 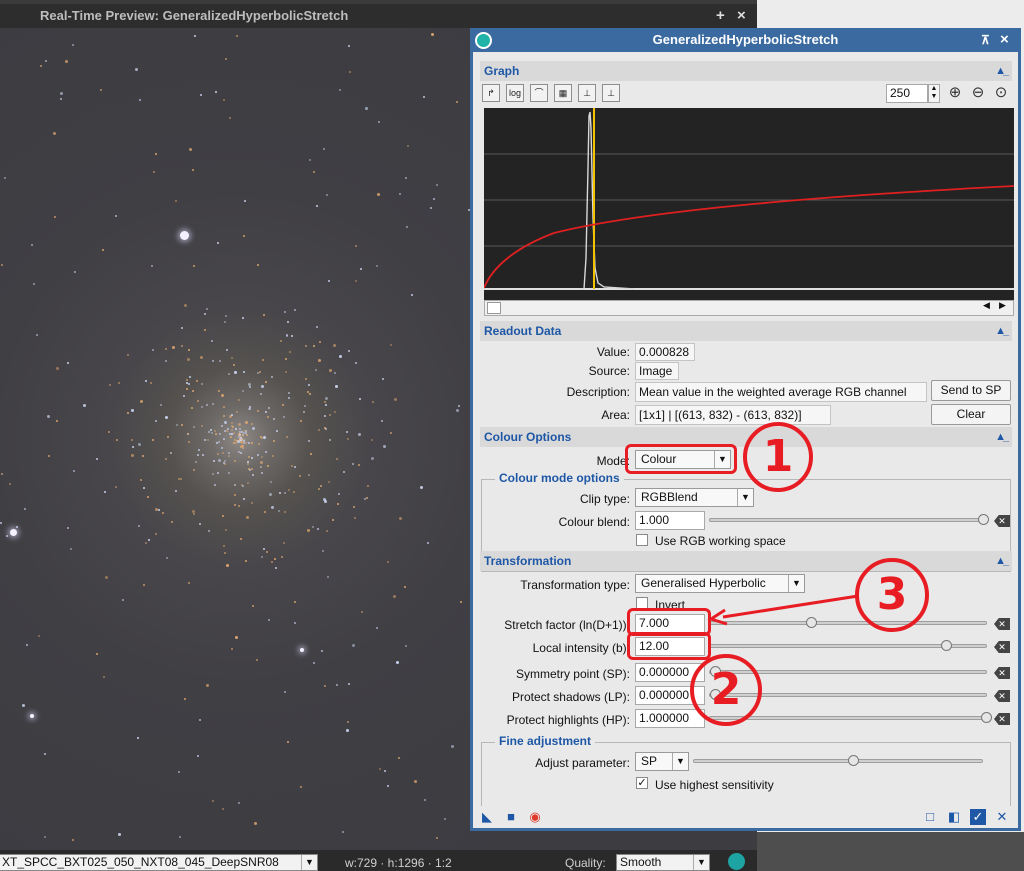 What do you see at coordinates (511, 817) in the screenshot?
I see `apply-global-icon: ■` at bounding box center [511, 817].